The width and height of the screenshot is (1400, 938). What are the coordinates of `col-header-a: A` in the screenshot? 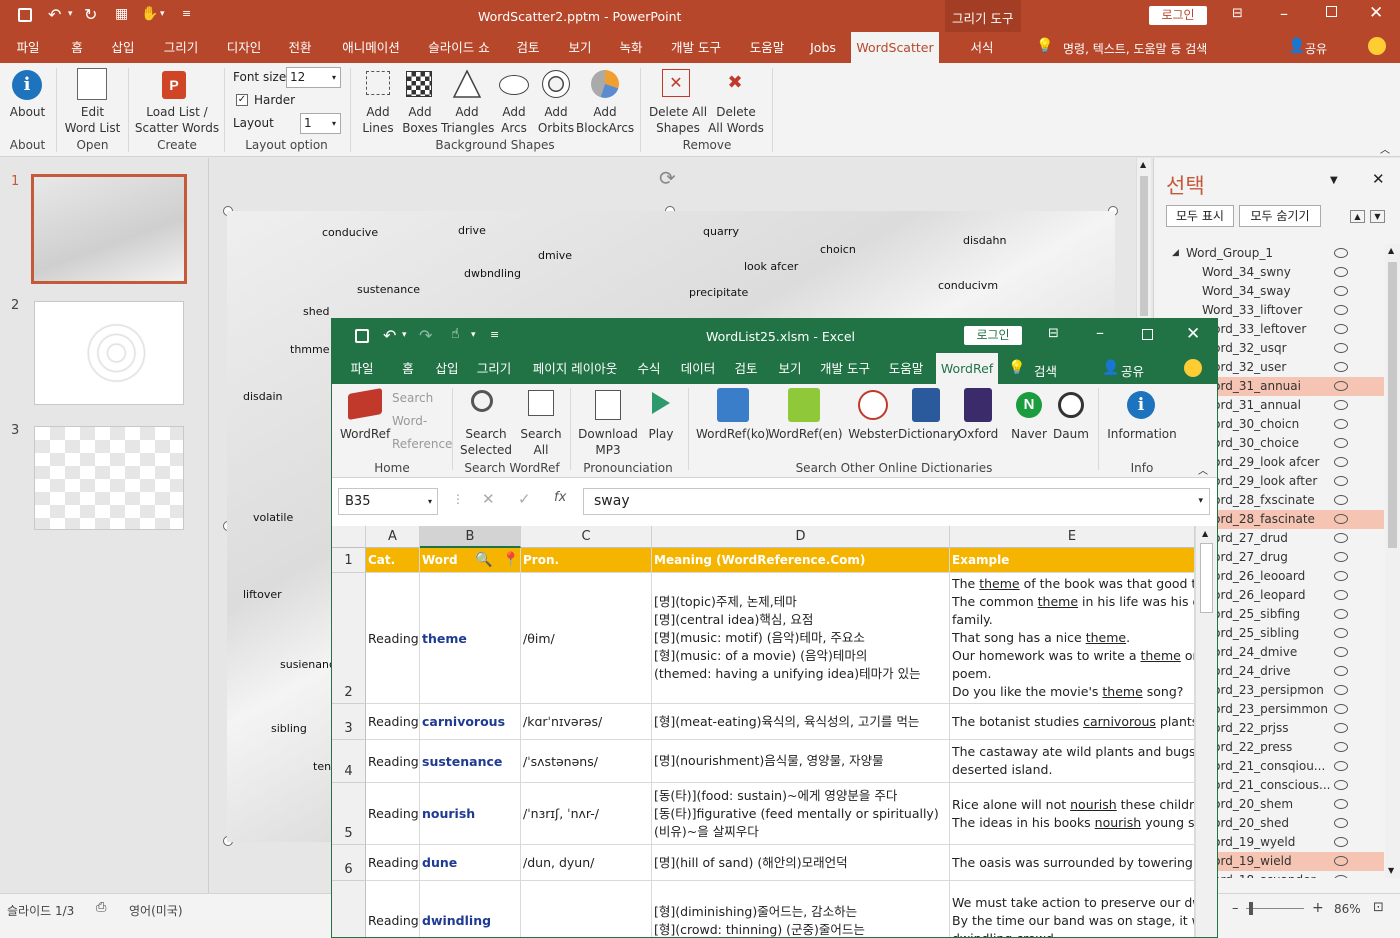 It's located at (393, 537).